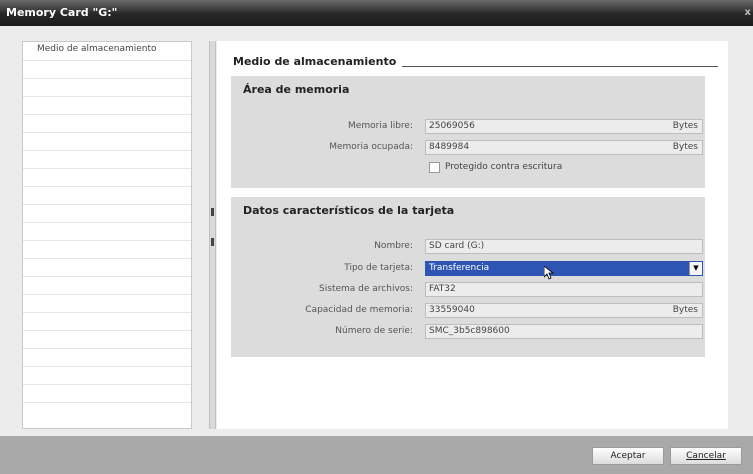  What do you see at coordinates (318, 61) in the screenshot?
I see `page-title: Medio de almacenamiento` at bounding box center [318, 61].